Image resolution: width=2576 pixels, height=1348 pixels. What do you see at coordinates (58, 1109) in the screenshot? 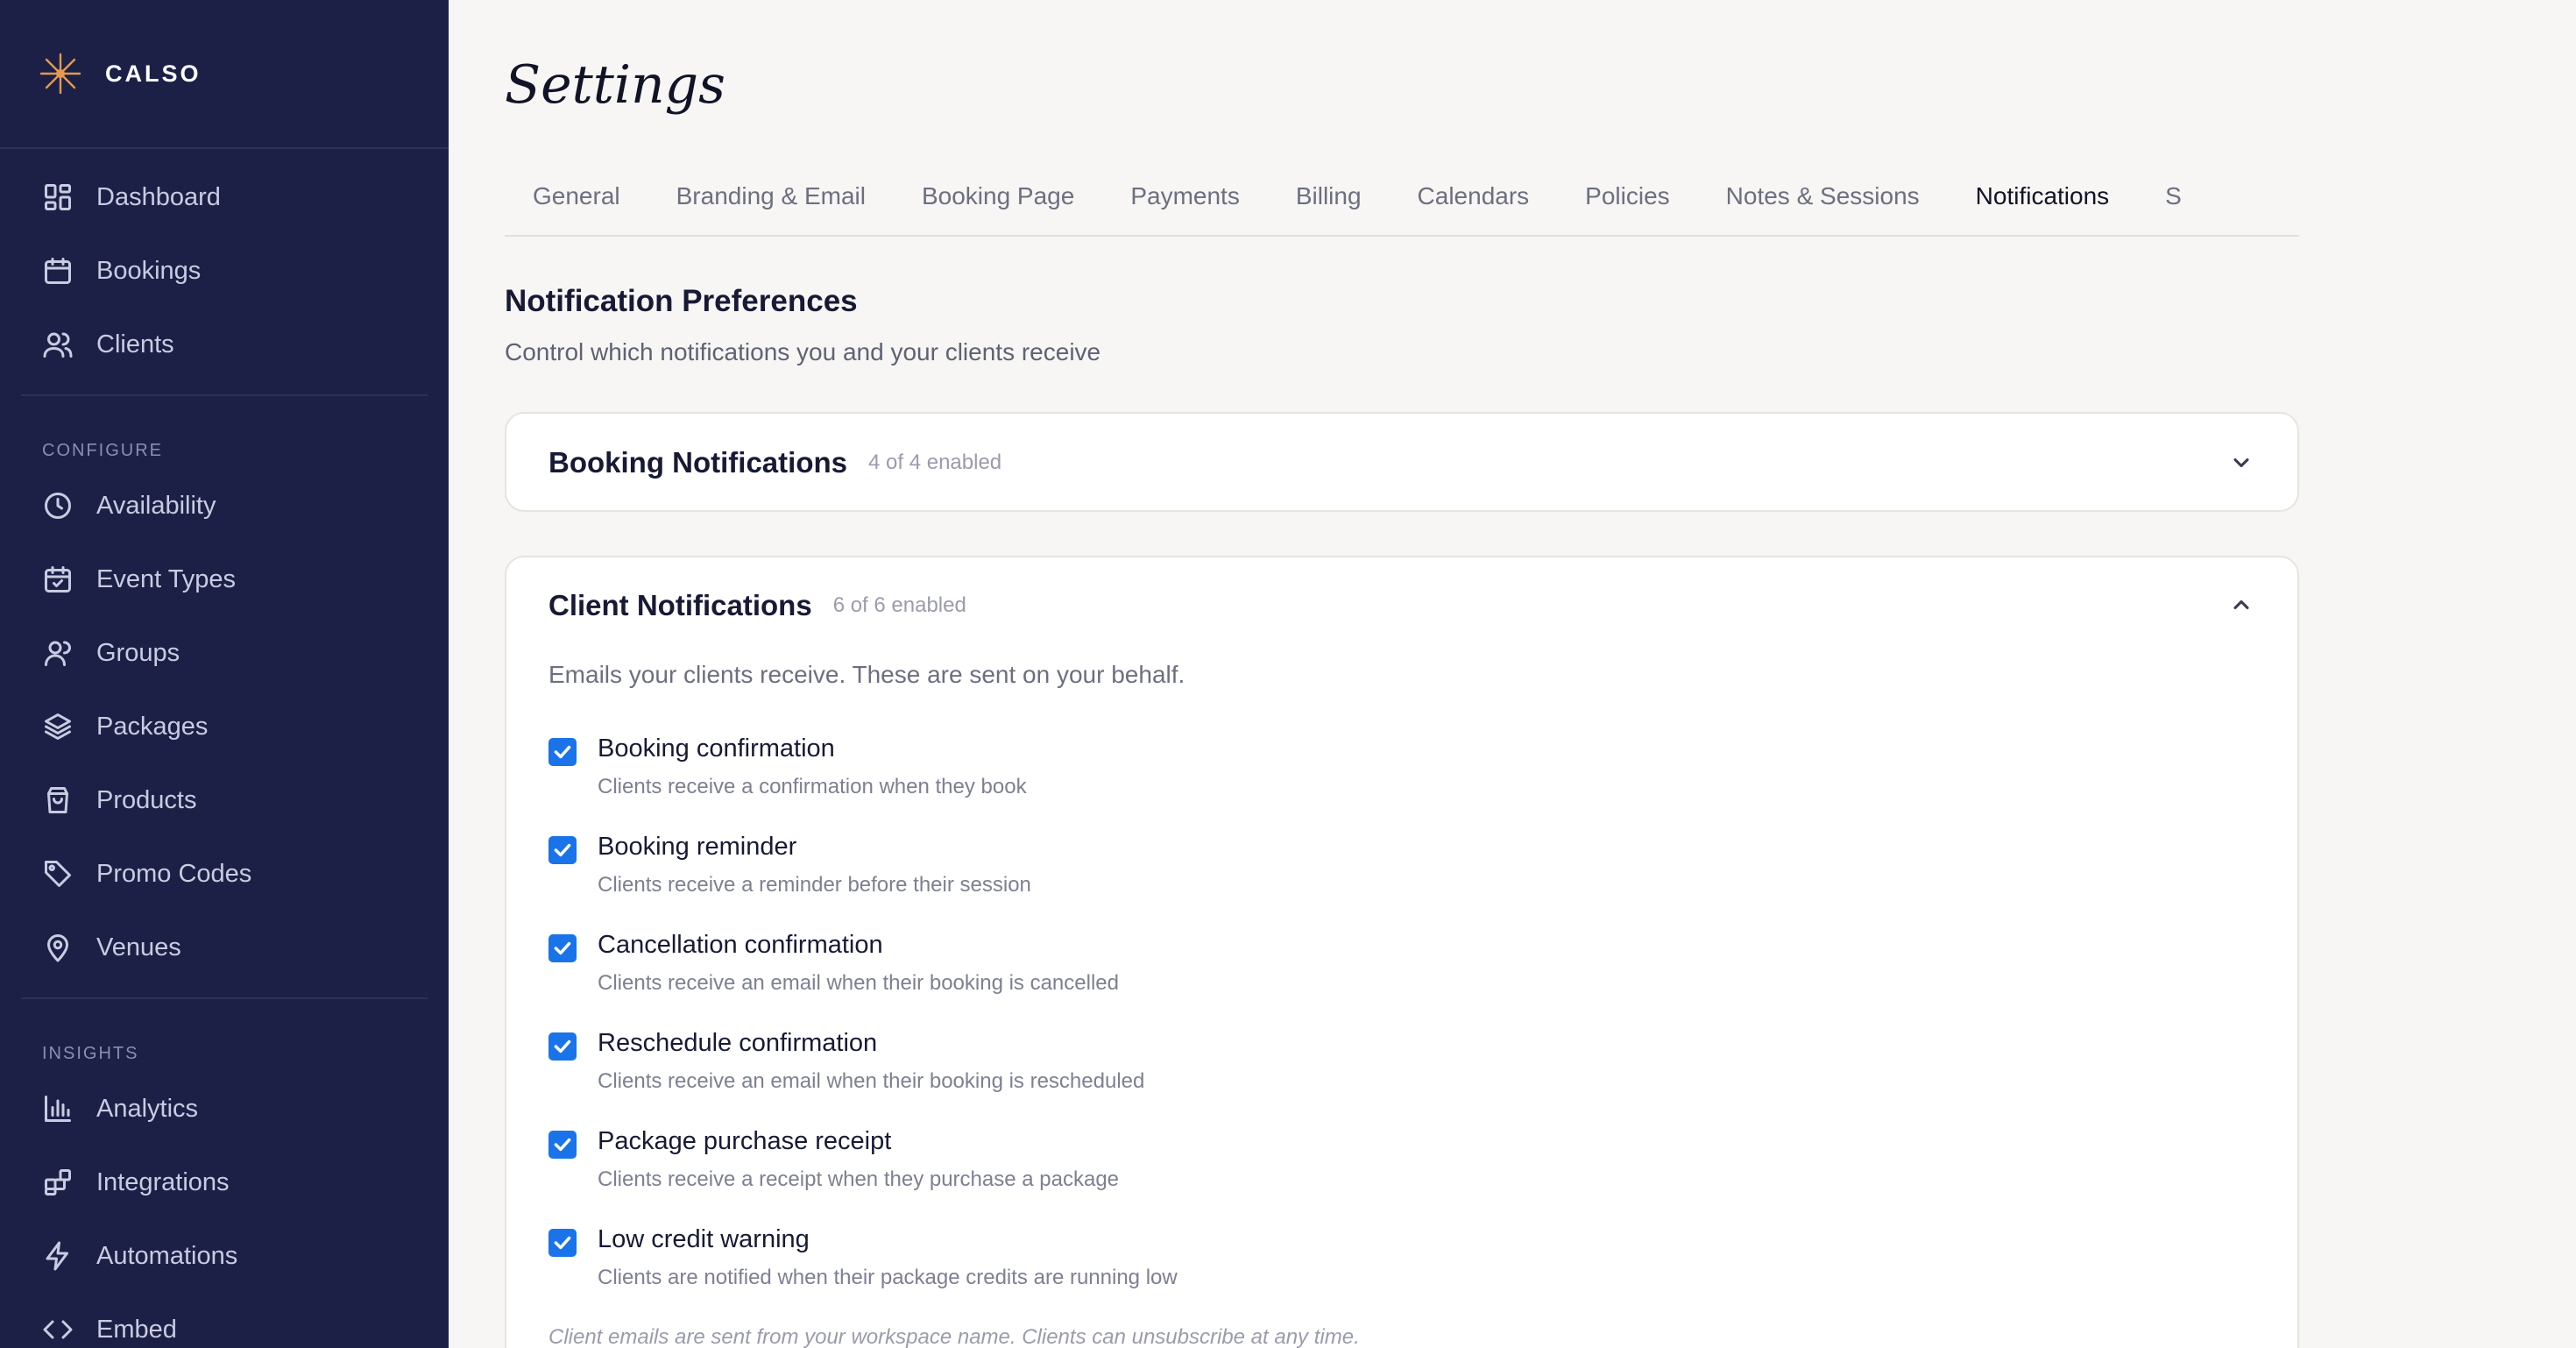
I see `bar-chart-icon` at bounding box center [58, 1109].